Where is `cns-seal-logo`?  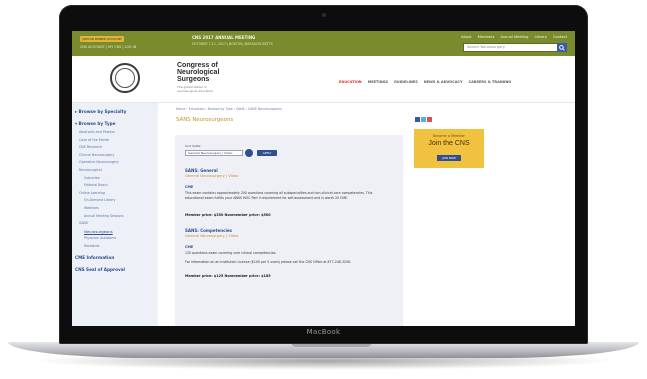 cns-seal-logo is located at coordinates (125, 78).